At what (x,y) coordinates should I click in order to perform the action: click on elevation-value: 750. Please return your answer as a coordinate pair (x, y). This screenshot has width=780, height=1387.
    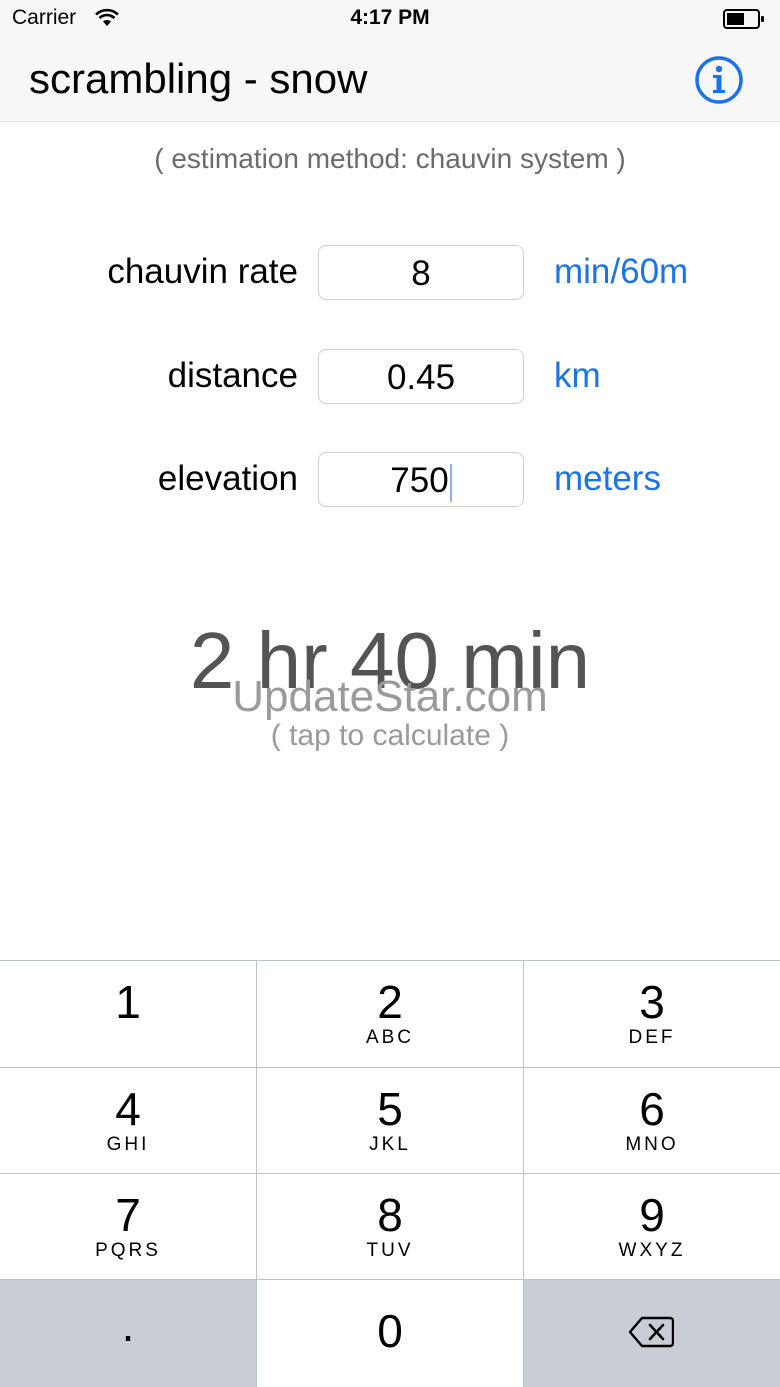
    Looking at the image, I should click on (419, 480).